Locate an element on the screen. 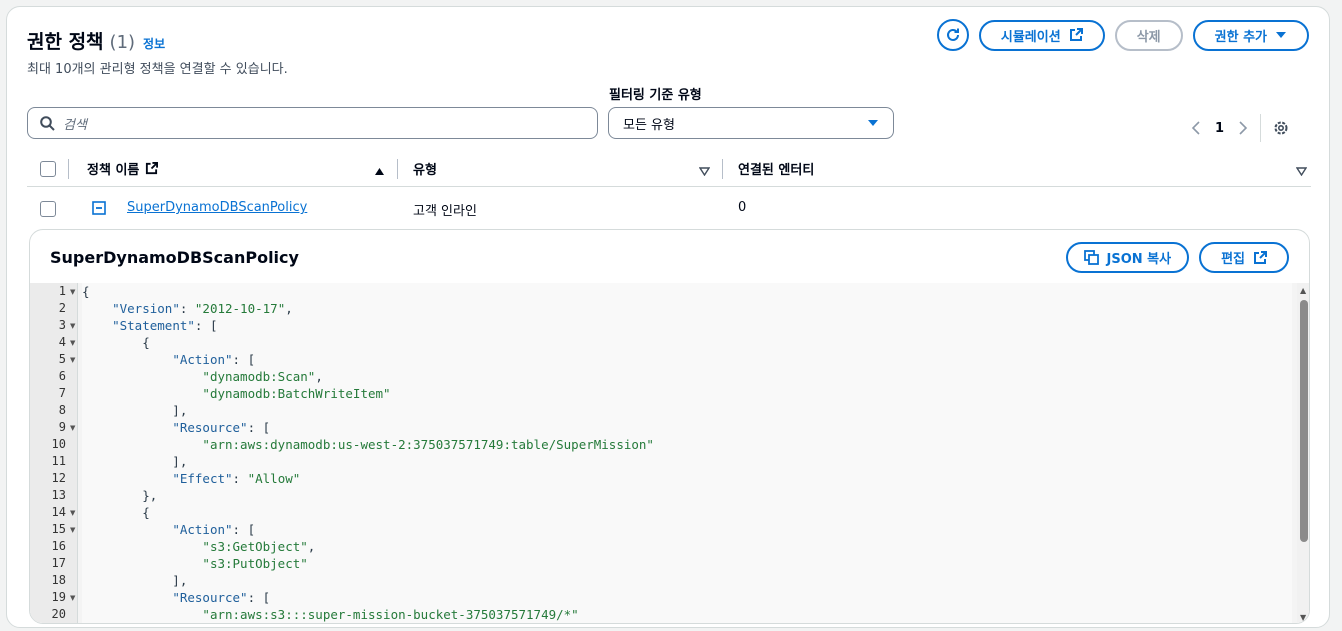 The width and height of the screenshot is (1342, 631). code-line: }, is located at coordinates (120, 495).